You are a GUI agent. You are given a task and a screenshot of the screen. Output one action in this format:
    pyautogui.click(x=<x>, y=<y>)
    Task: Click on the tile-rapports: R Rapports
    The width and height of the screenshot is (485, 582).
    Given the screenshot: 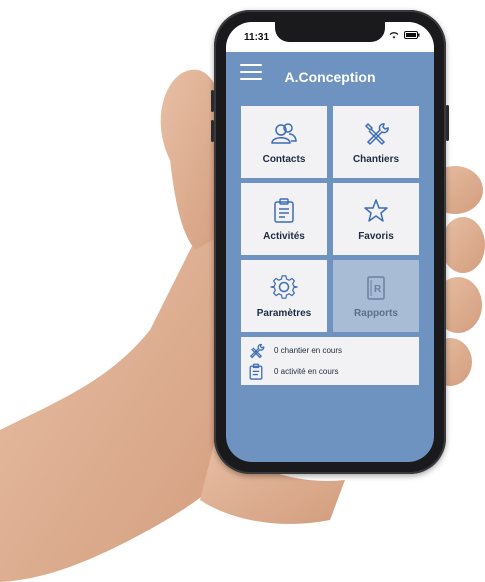 What is the action you would take?
    pyautogui.click(x=376, y=296)
    